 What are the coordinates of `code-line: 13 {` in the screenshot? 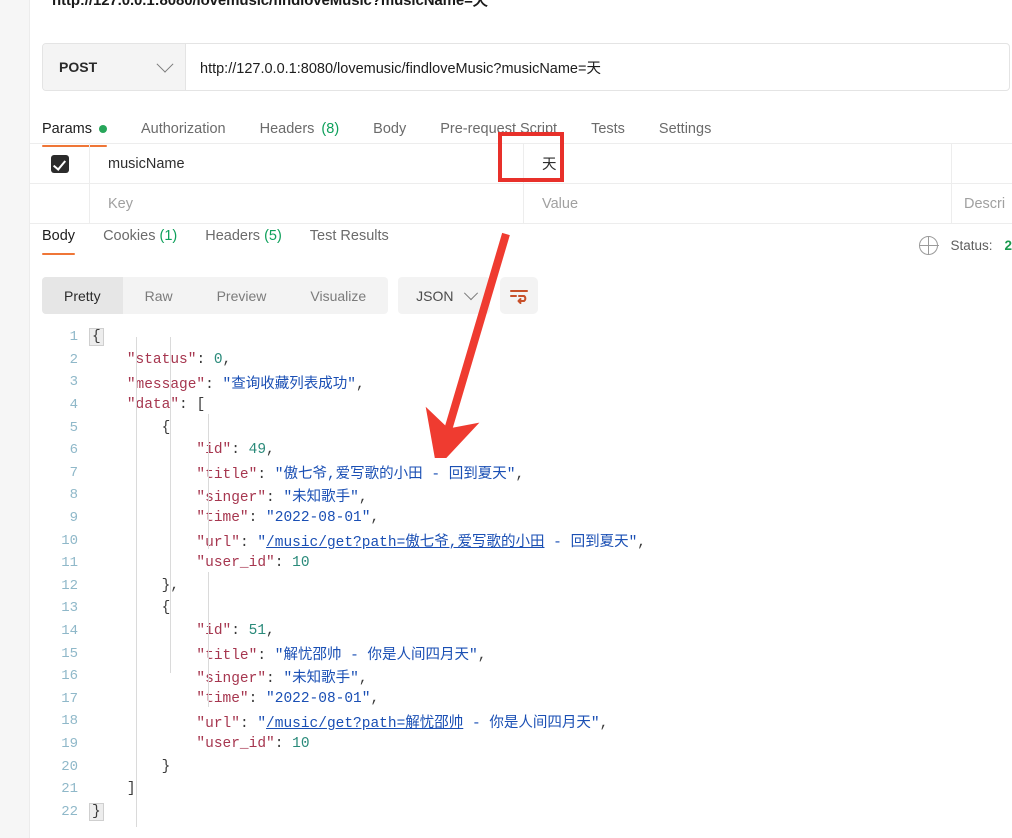 It's located at (521, 608).